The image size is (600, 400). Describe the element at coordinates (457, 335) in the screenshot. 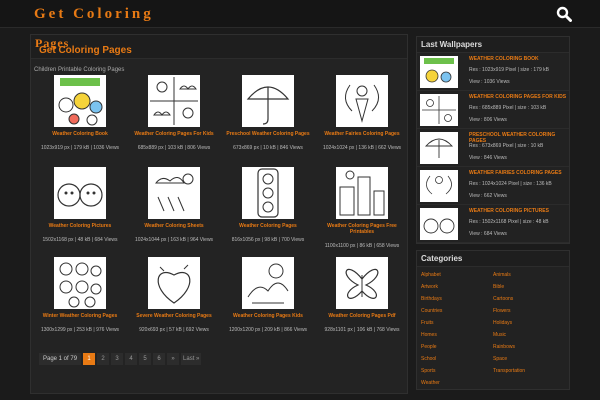

I see `category-link-homes: Homes` at that location.